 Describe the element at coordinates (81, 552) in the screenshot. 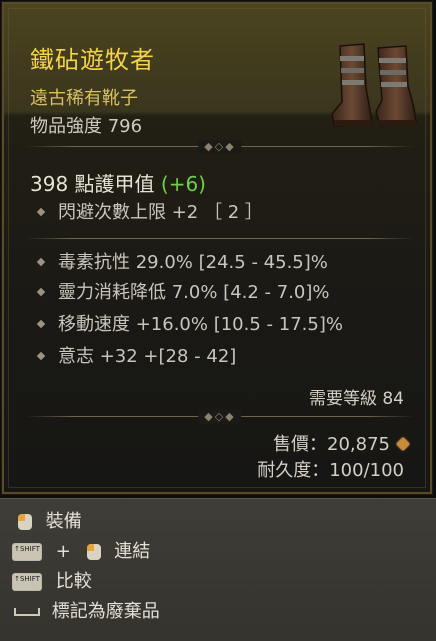

I see `action-link: ↑SHIFT + 連結` at that location.